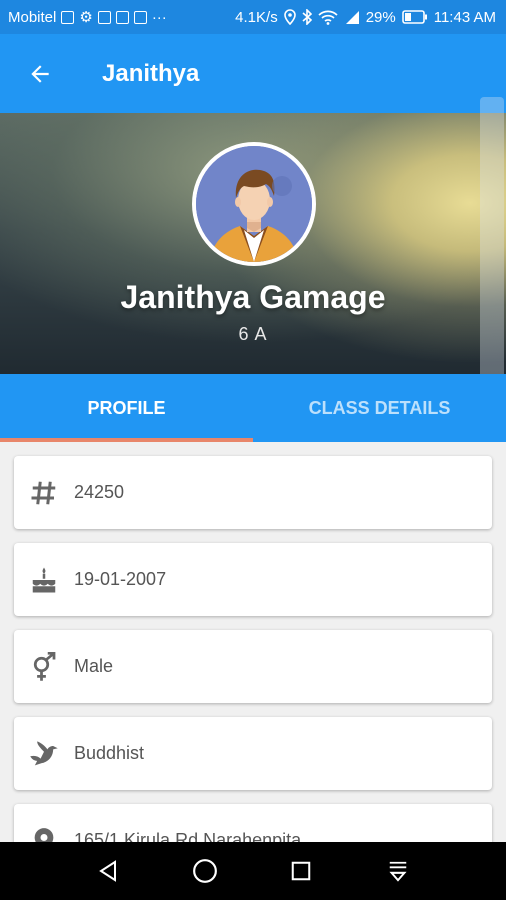 This screenshot has height=900, width=506. I want to click on tab-bar: PROFILE CLASS DETAILS, so click(253, 408).